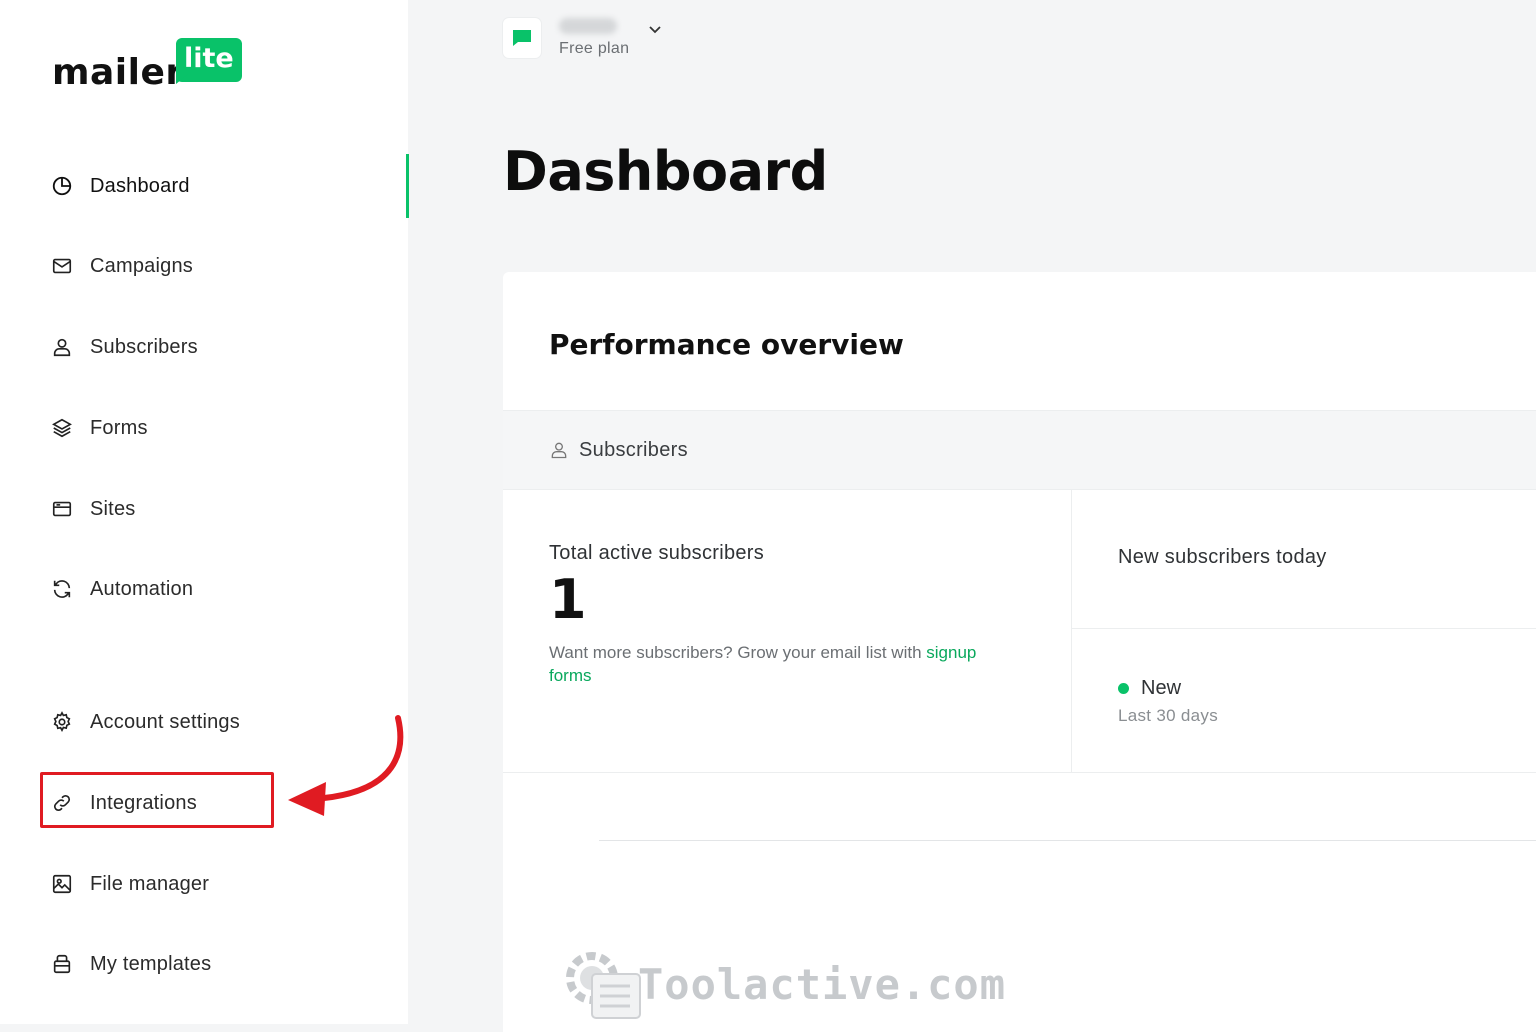 This screenshot has height=1032, width=1536. Describe the element at coordinates (200, 347) in the screenshot. I see `sidebar-item-subscribers: Subscribers` at that location.